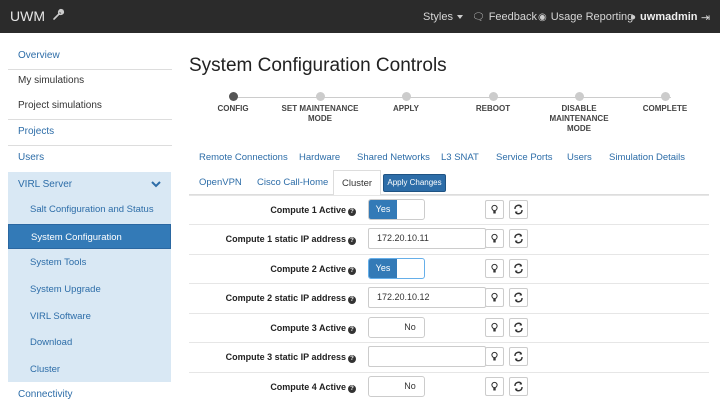  What do you see at coordinates (291, 357) in the screenshot?
I see `field-label: Compute 3 static IP address?` at bounding box center [291, 357].